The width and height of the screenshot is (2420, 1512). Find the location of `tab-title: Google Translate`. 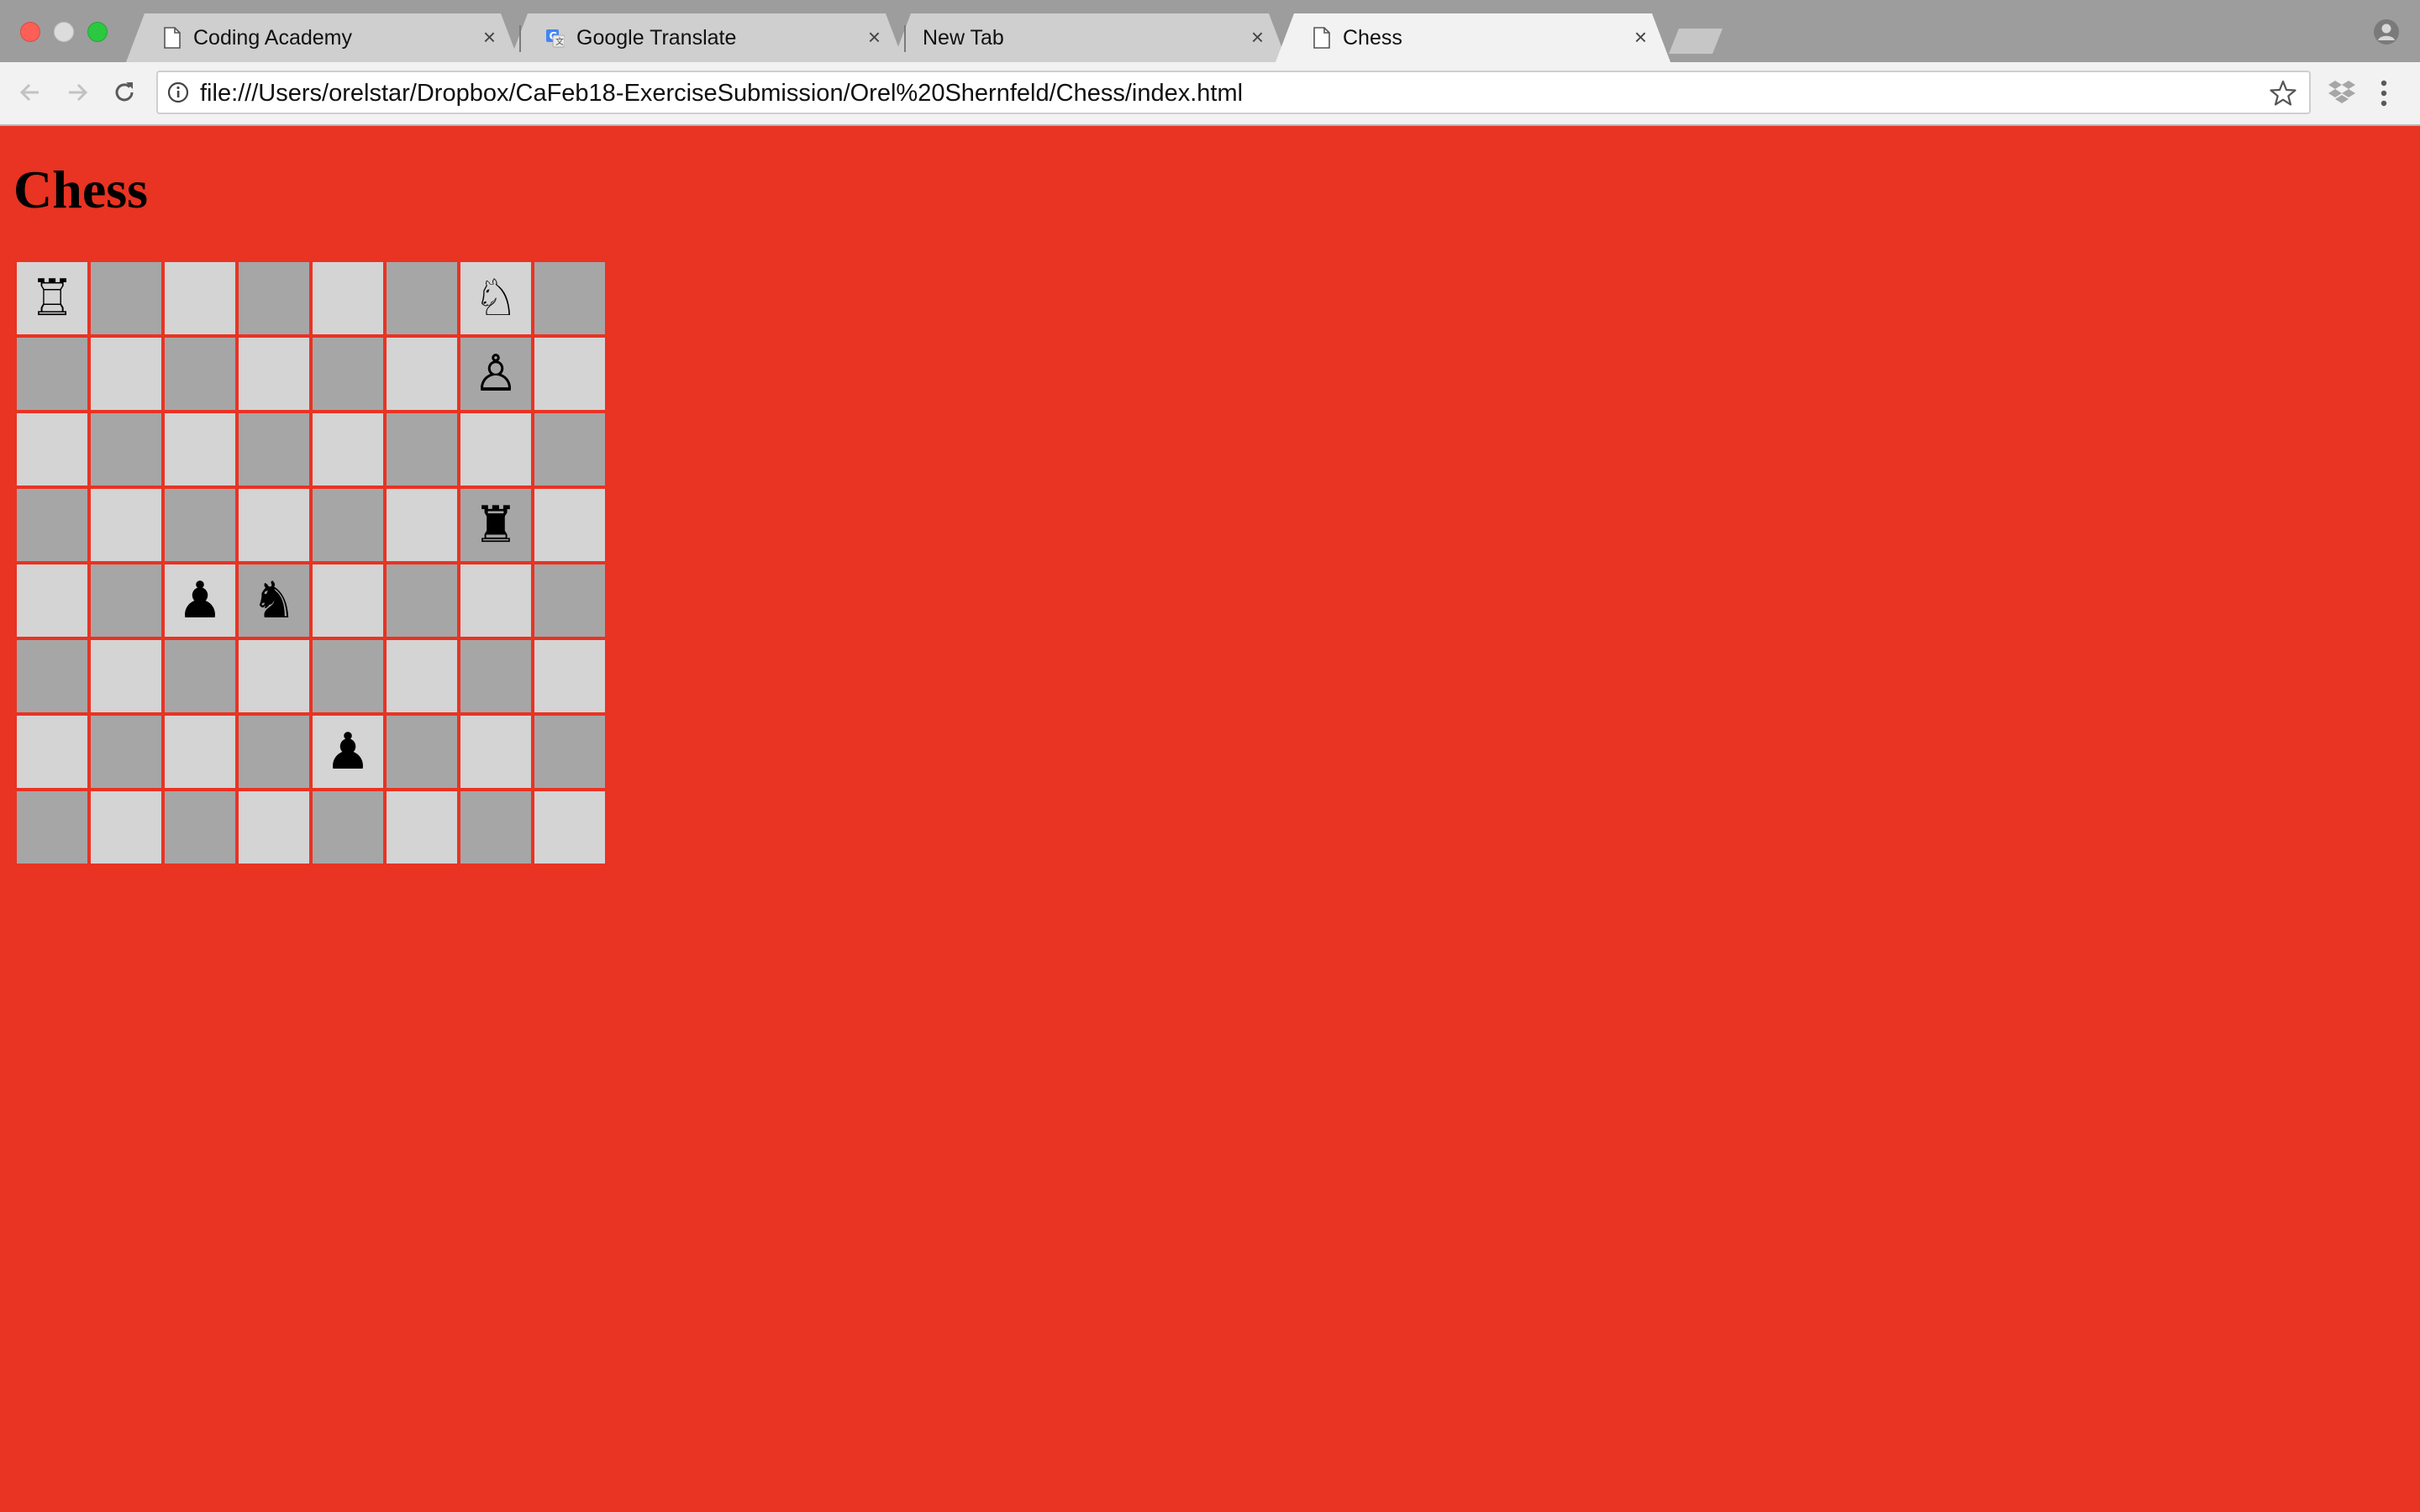

tab-title: Google Translate is located at coordinates (657, 38).